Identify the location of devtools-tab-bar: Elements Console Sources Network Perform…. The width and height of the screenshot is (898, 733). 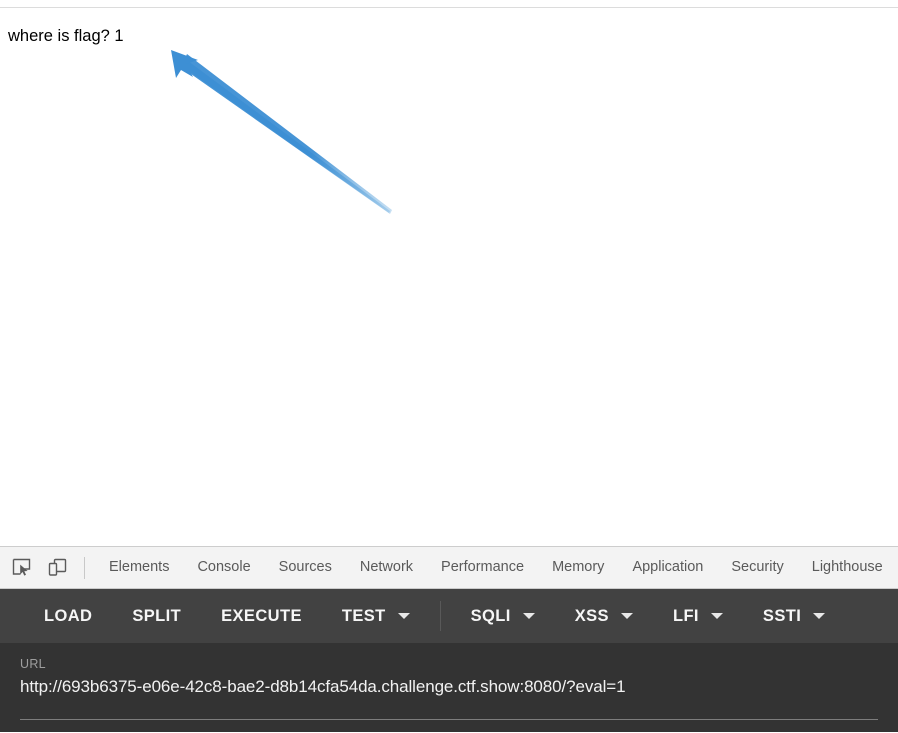
(449, 567).